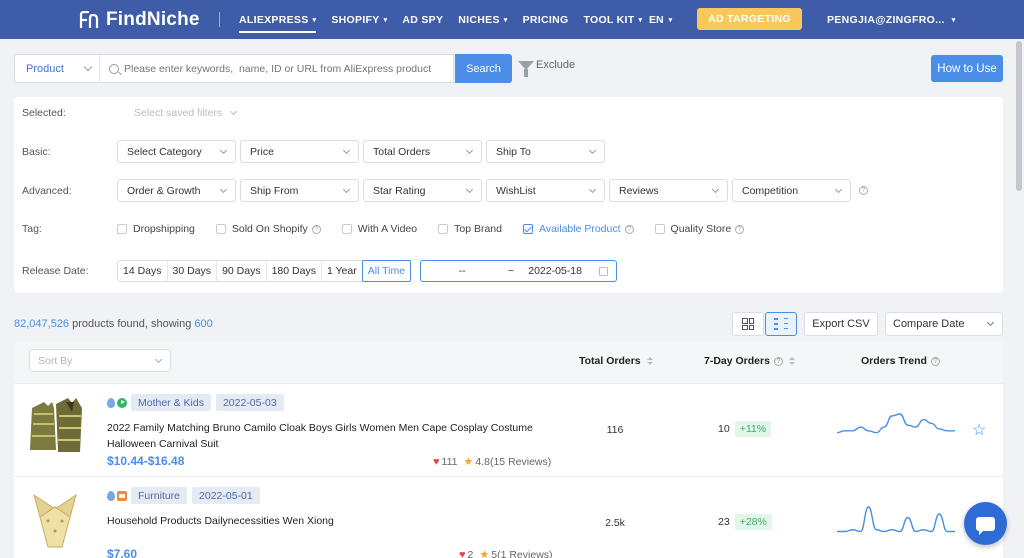 This screenshot has width=1024, height=558. Describe the element at coordinates (130, 113) in the screenshot. I see `selected-filters-row: Selected: Select saved filters` at that location.